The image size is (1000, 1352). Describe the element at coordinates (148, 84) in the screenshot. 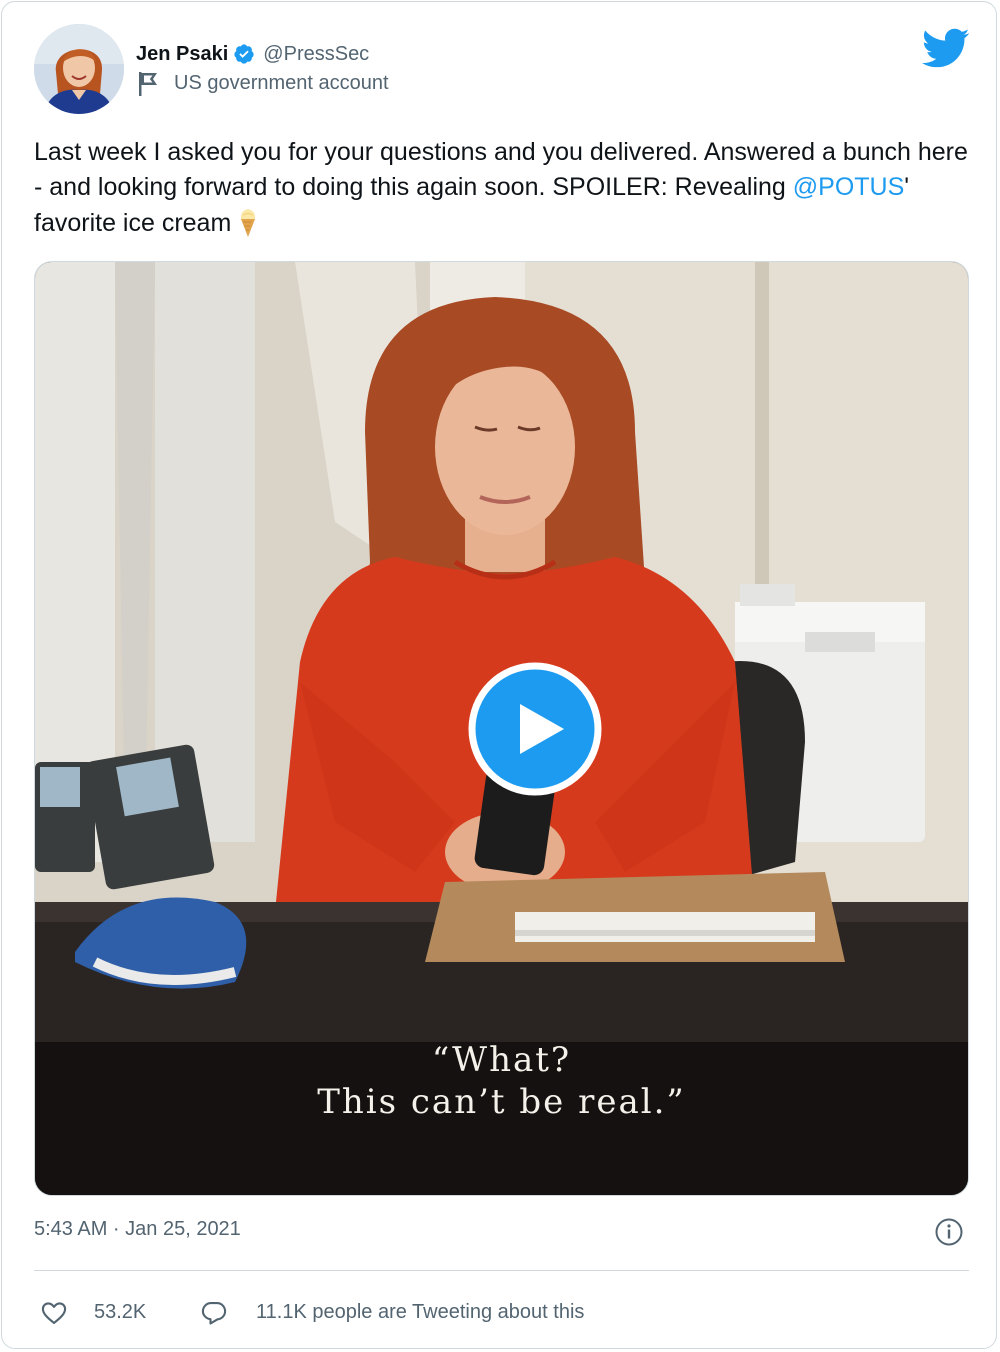

I see `flag-icon` at that location.